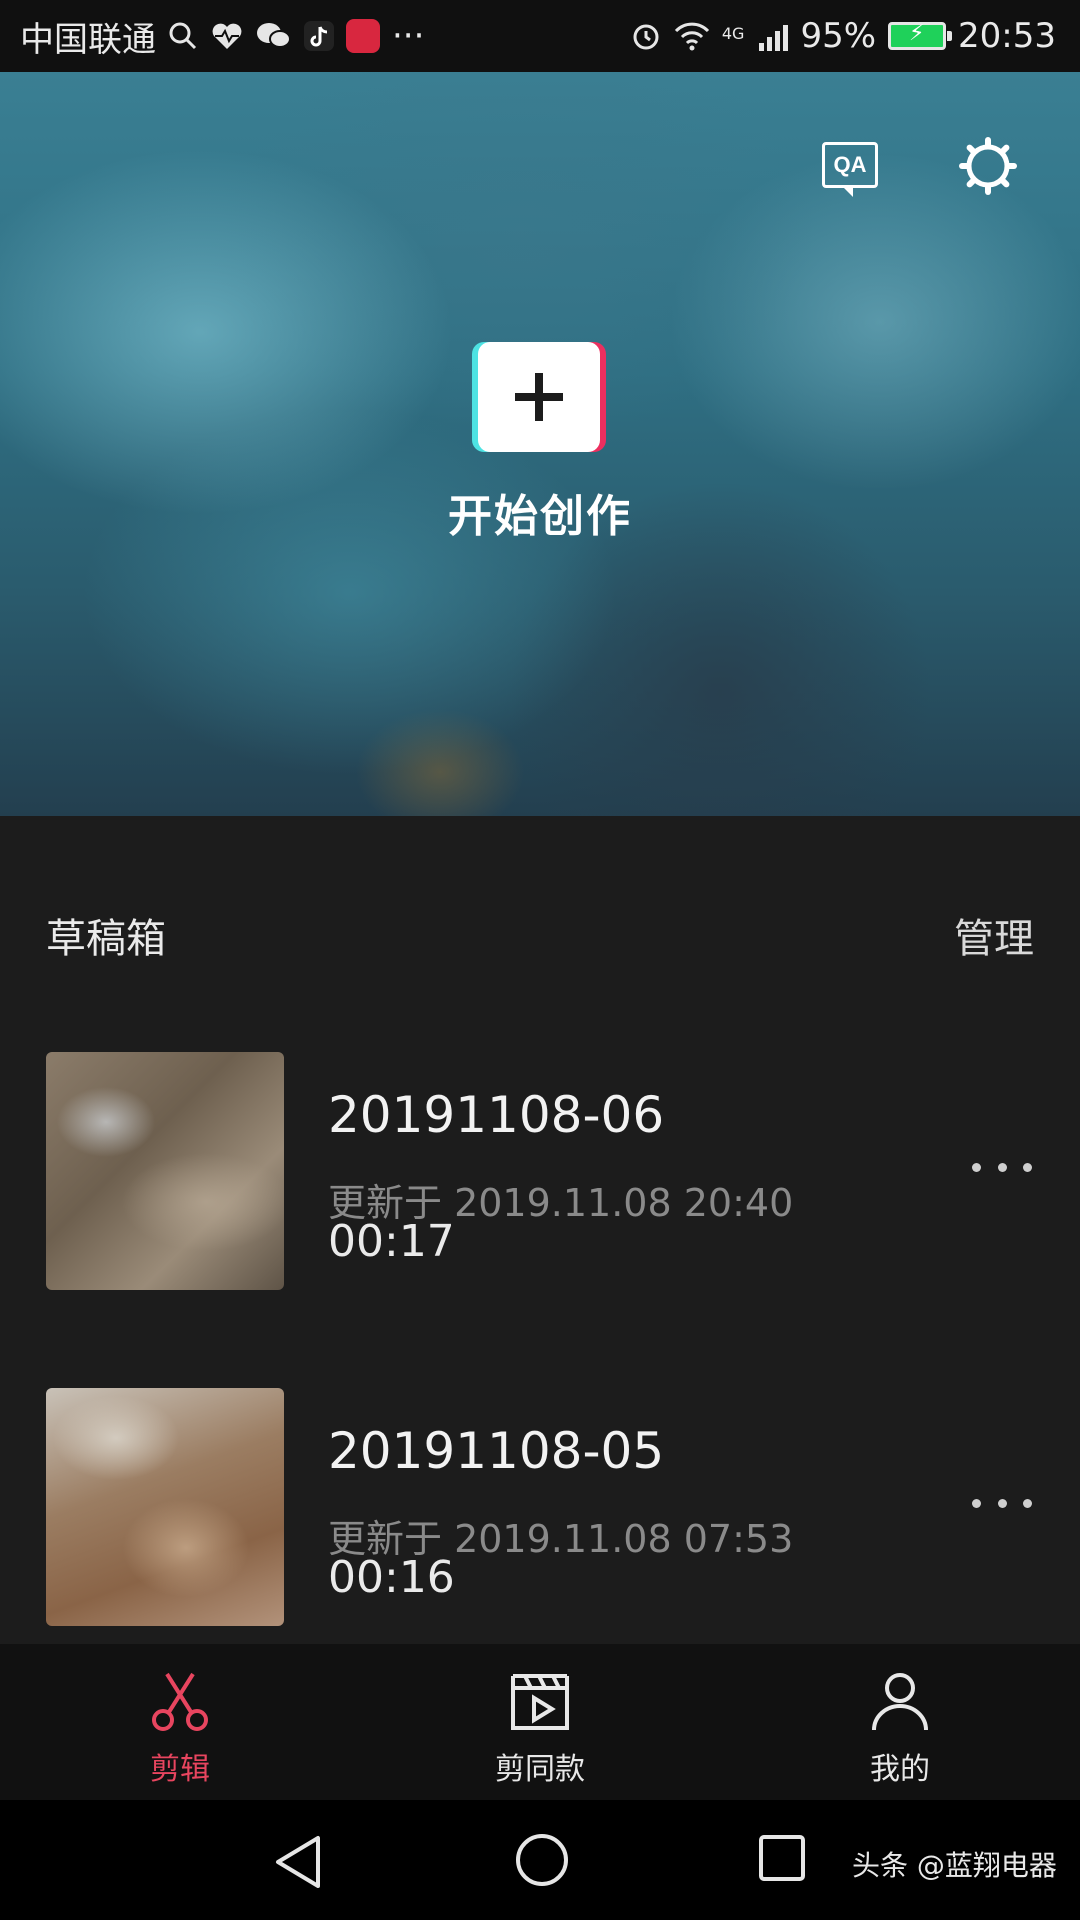  What do you see at coordinates (540, 1769) in the screenshot?
I see `tab-label: 剪同款` at bounding box center [540, 1769].